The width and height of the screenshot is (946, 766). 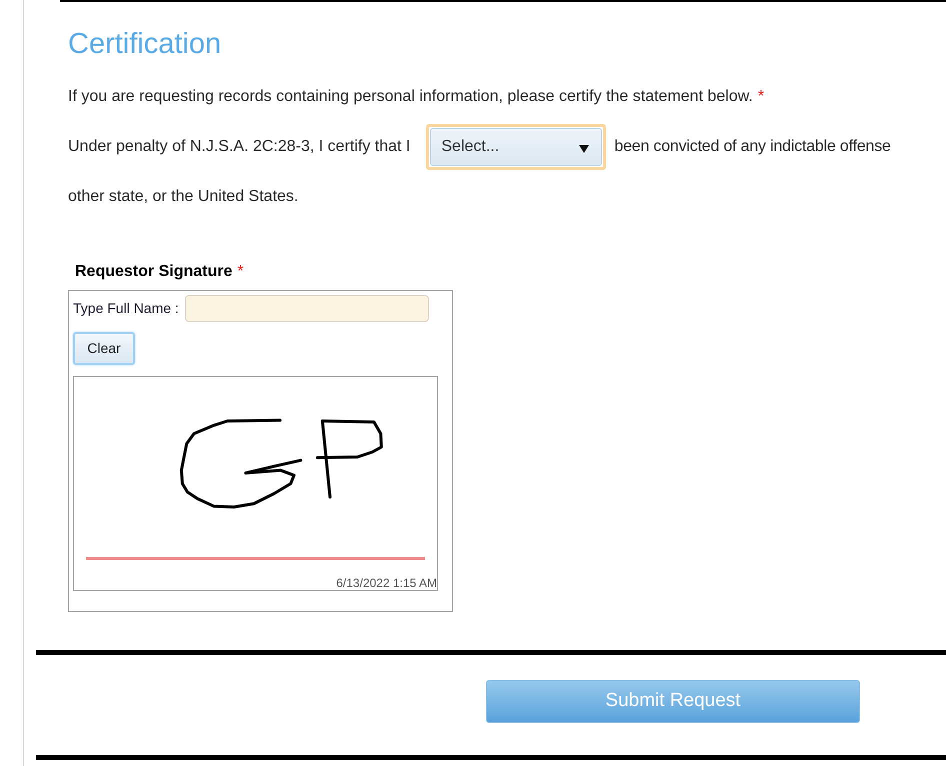 I want to click on signature-pad: 6/13/2022 1:15 AM, so click(x=255, y=483).